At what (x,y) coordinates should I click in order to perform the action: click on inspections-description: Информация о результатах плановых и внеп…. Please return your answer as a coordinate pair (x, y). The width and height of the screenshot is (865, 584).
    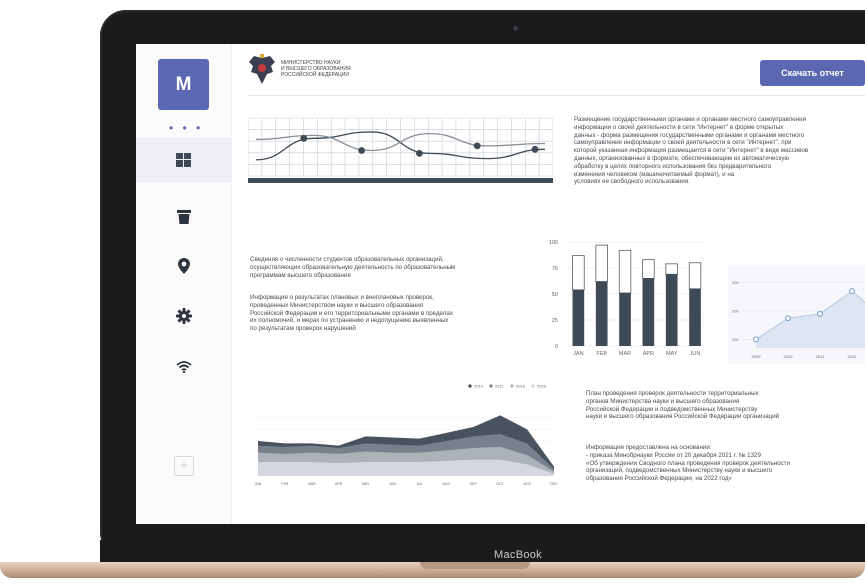
    Looking at the image, I should click on (351, 313).